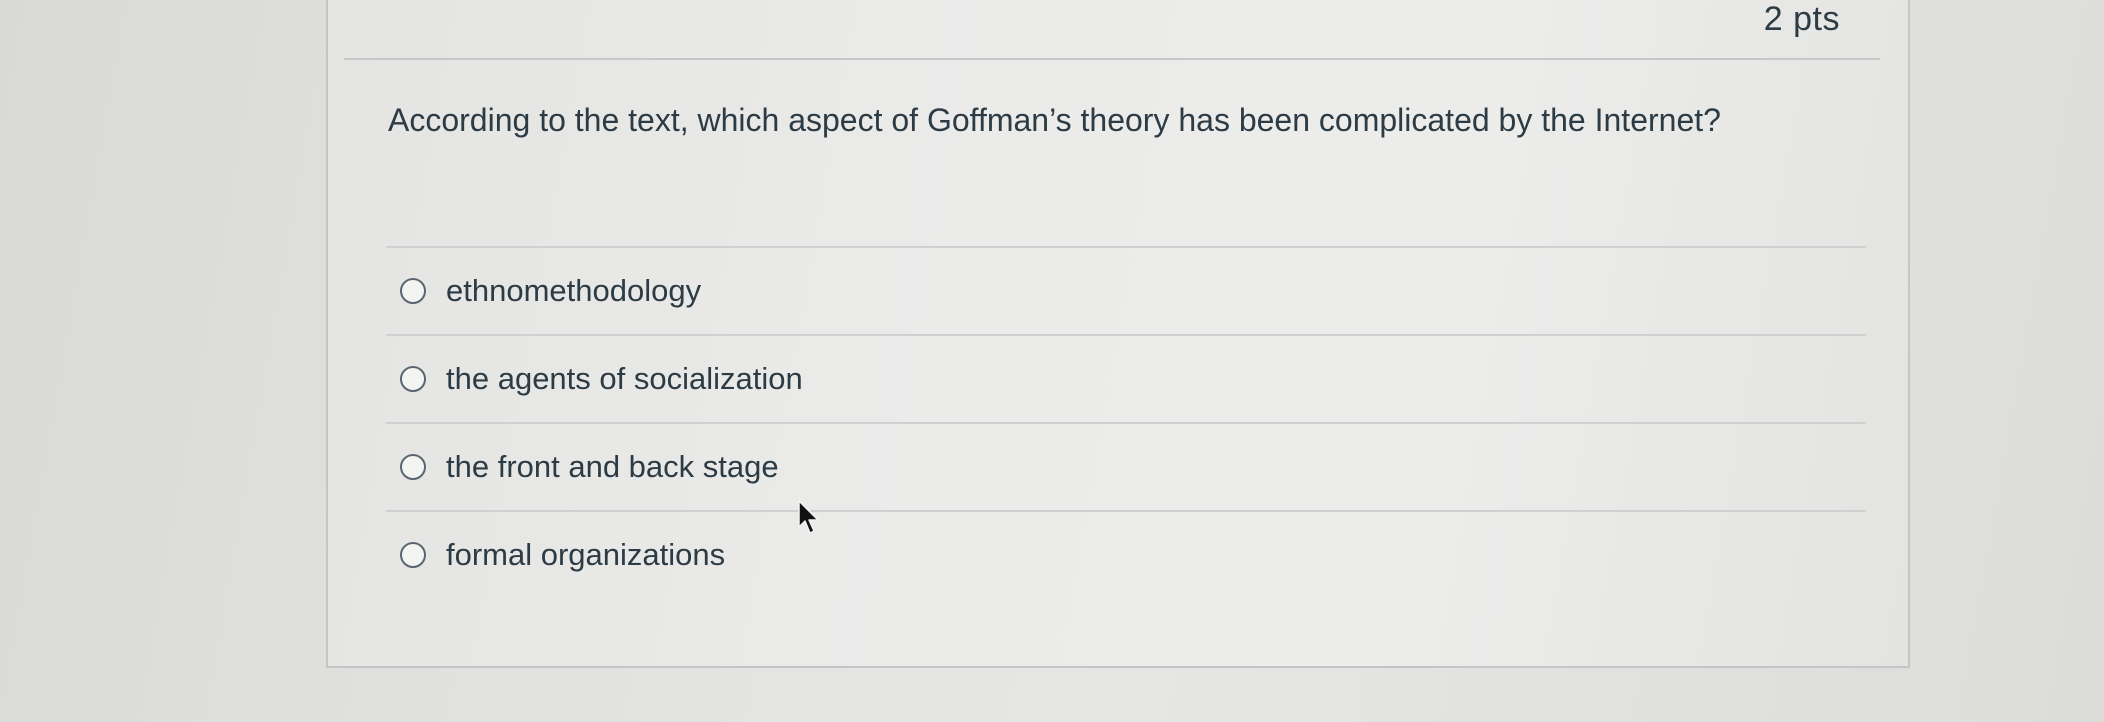 Image resolution: width=2104 pixels, height=722 pixels. Describe the element at coordinates (586, 554) in the screenshot. I see `answer-label: formal organizations` at that location.